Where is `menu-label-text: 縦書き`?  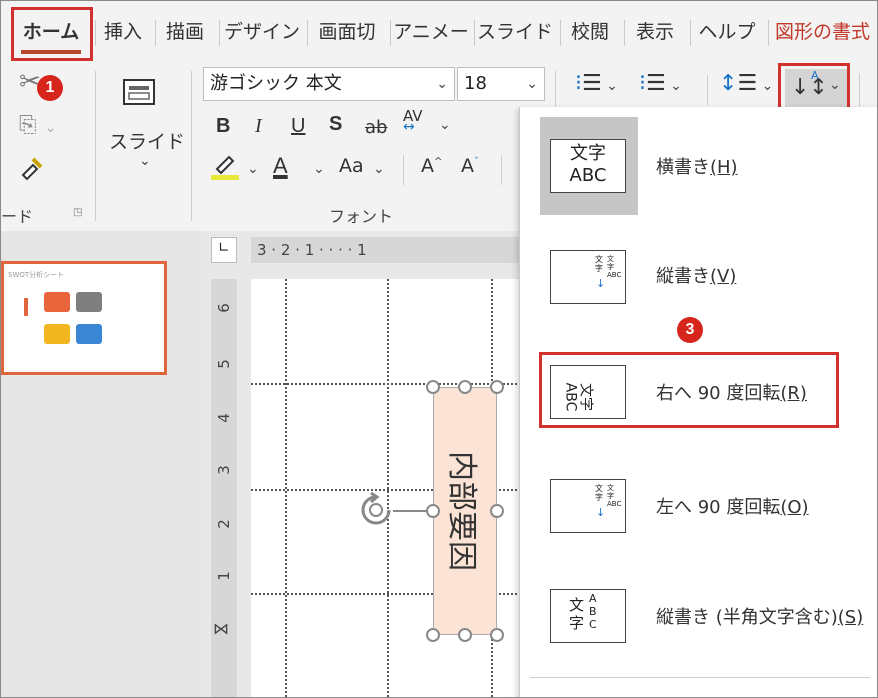 menu-label-text: 縦書き is located at coordinates (683, 276).